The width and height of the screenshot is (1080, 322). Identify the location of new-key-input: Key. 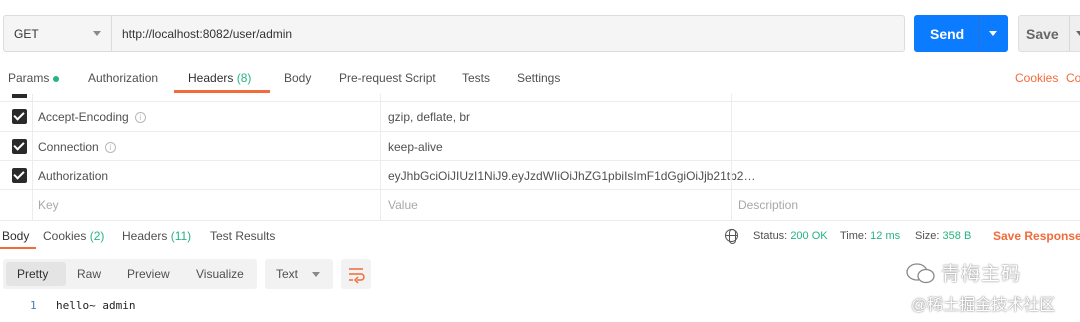
(48, 205).